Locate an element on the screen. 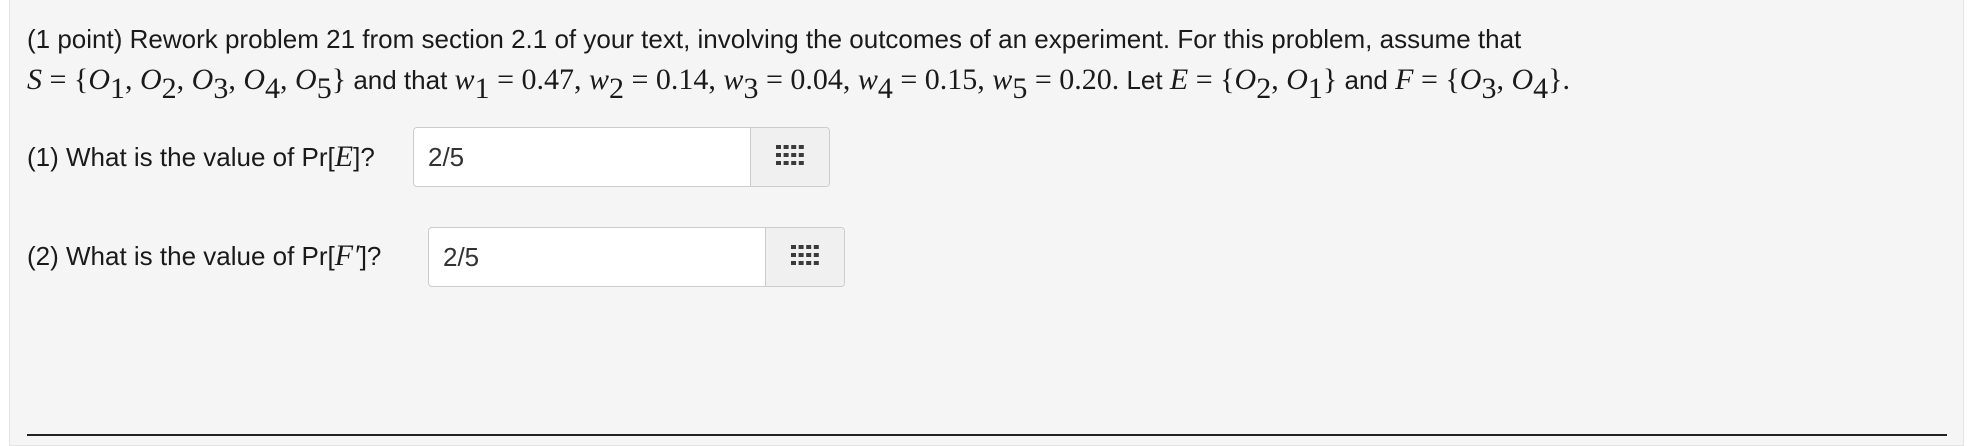 This screenshot has height=446, width=1972. section-divider is located at coordinates (987, 435).